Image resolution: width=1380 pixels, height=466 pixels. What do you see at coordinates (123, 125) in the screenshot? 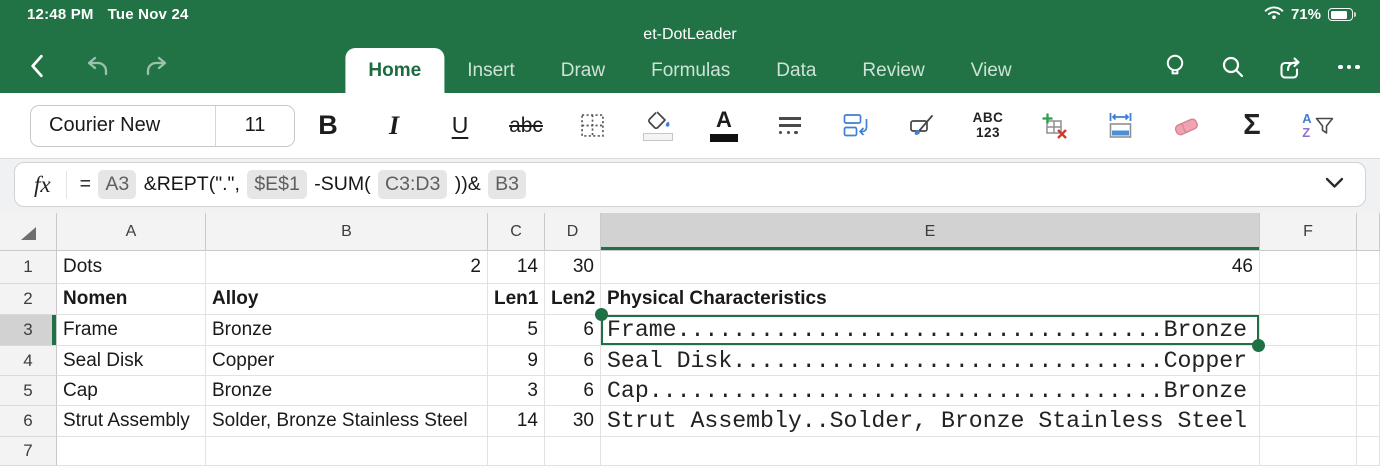
I see `font-name-value: Courier New` at bounding box center [123, 125].